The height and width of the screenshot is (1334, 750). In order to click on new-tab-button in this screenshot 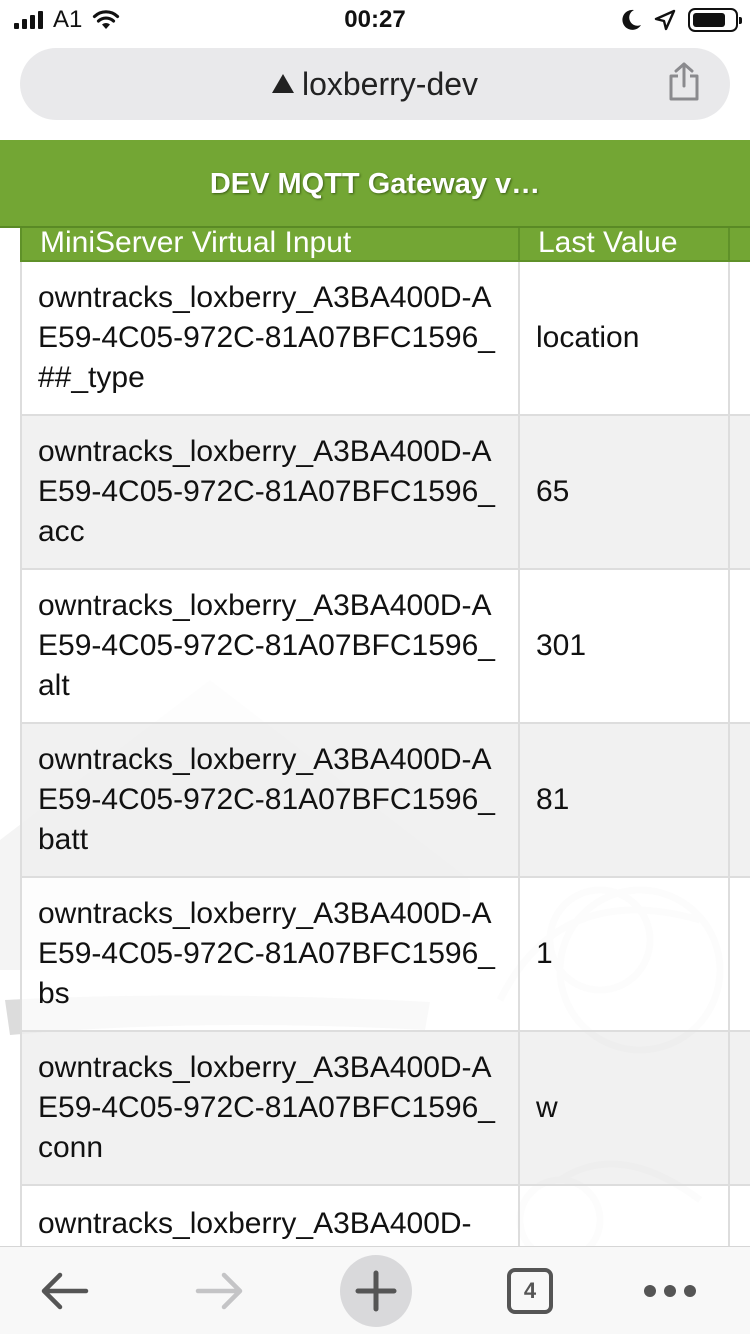, I will do `click(376, 1290)`.